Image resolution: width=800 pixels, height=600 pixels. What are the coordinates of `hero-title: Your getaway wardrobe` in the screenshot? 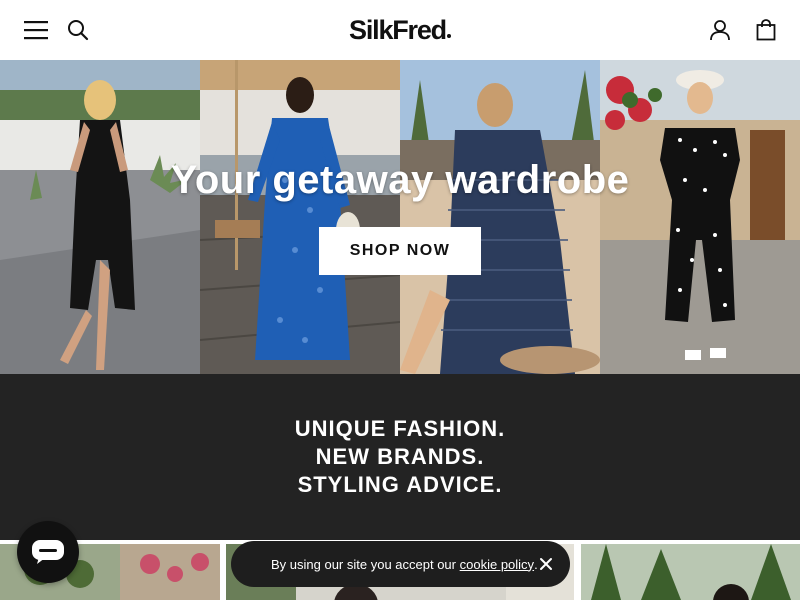 It's located at (400, 180).